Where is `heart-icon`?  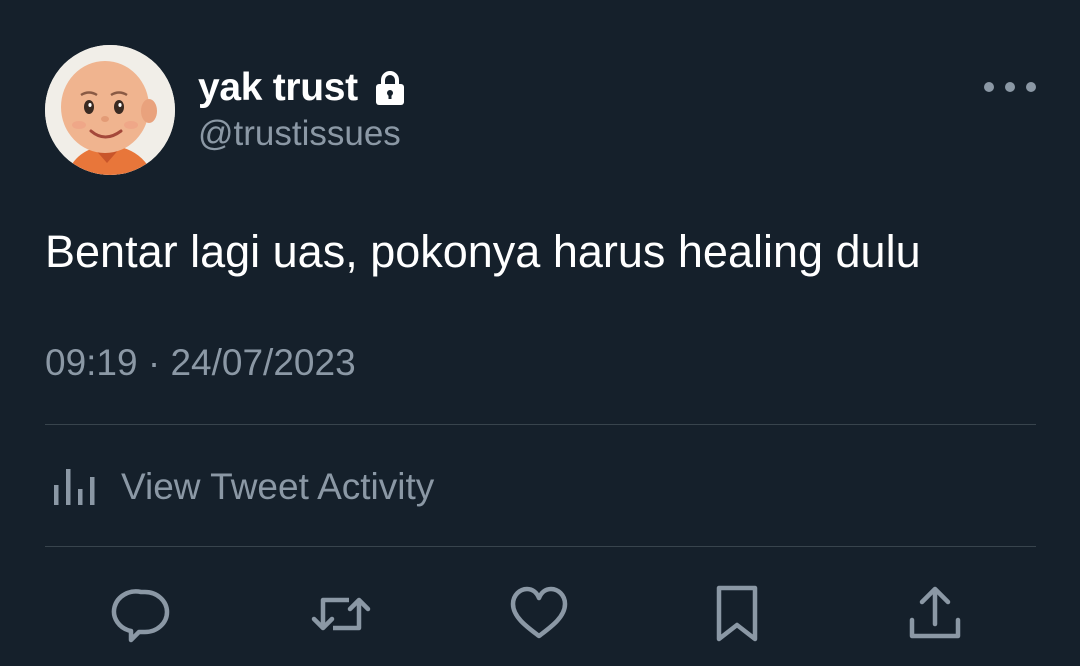
heart-icon is located at coordinates (539, 612).